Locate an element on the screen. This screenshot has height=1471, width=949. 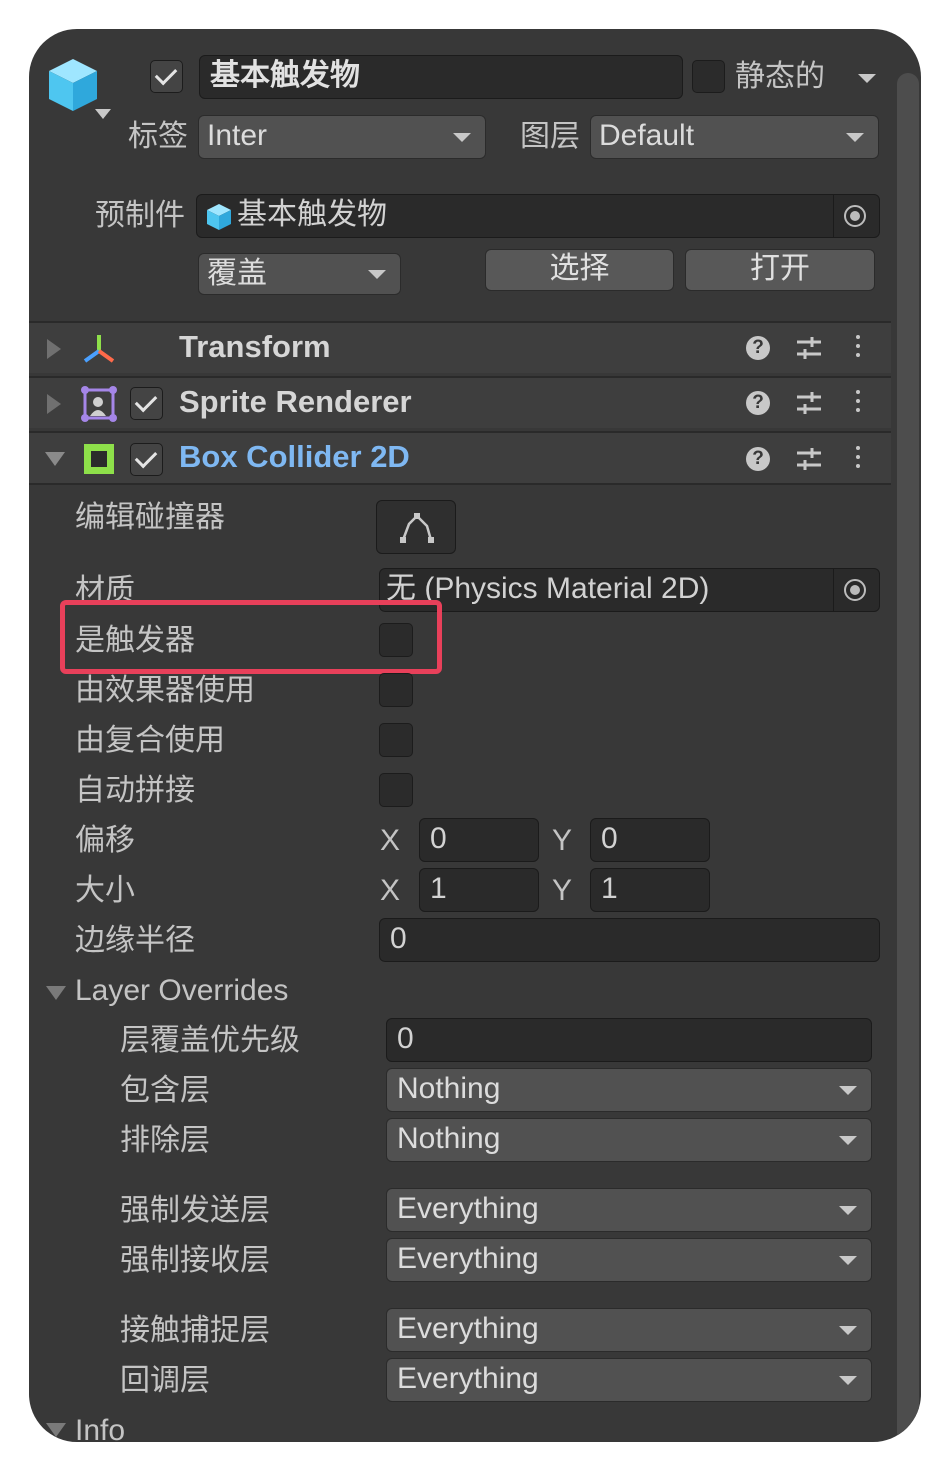
used-by-effector-checkbox is located at coordinates (396, 690).